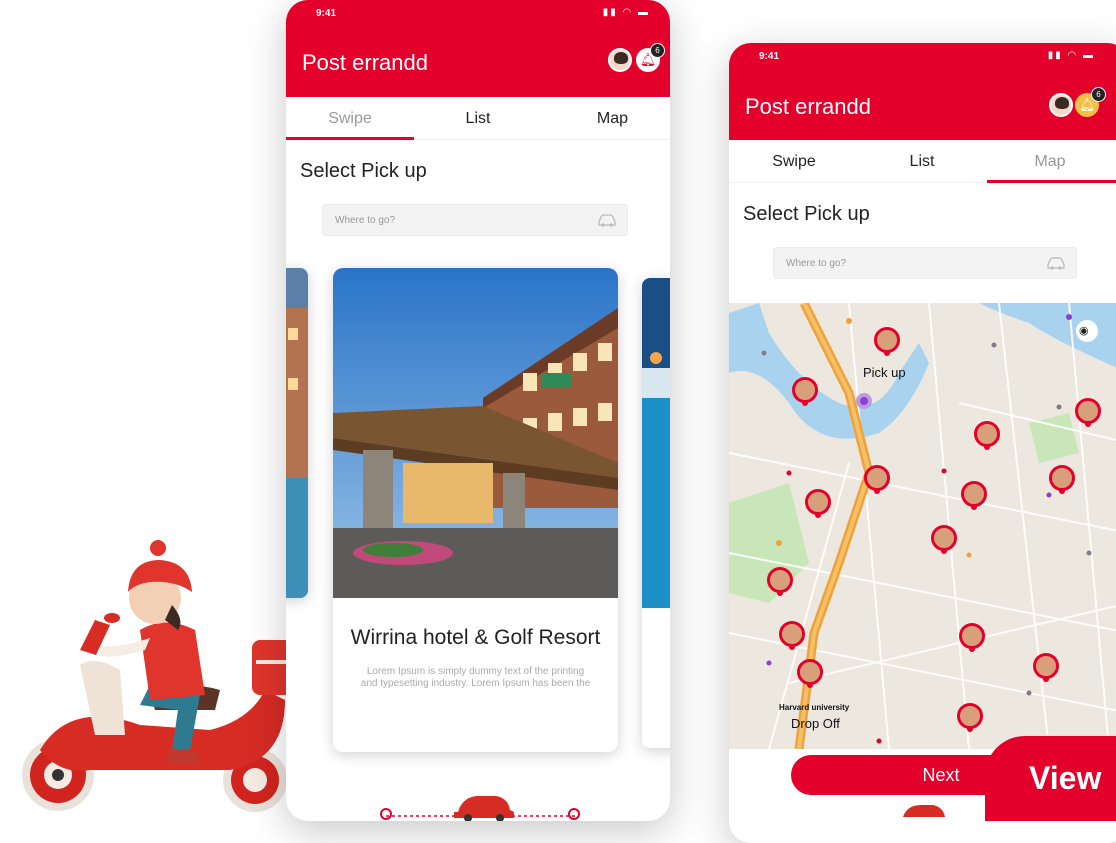 Image resolution: width=1116 pixels, height=843 pixels. I want to click on hotel-photo, so click(475, 433).